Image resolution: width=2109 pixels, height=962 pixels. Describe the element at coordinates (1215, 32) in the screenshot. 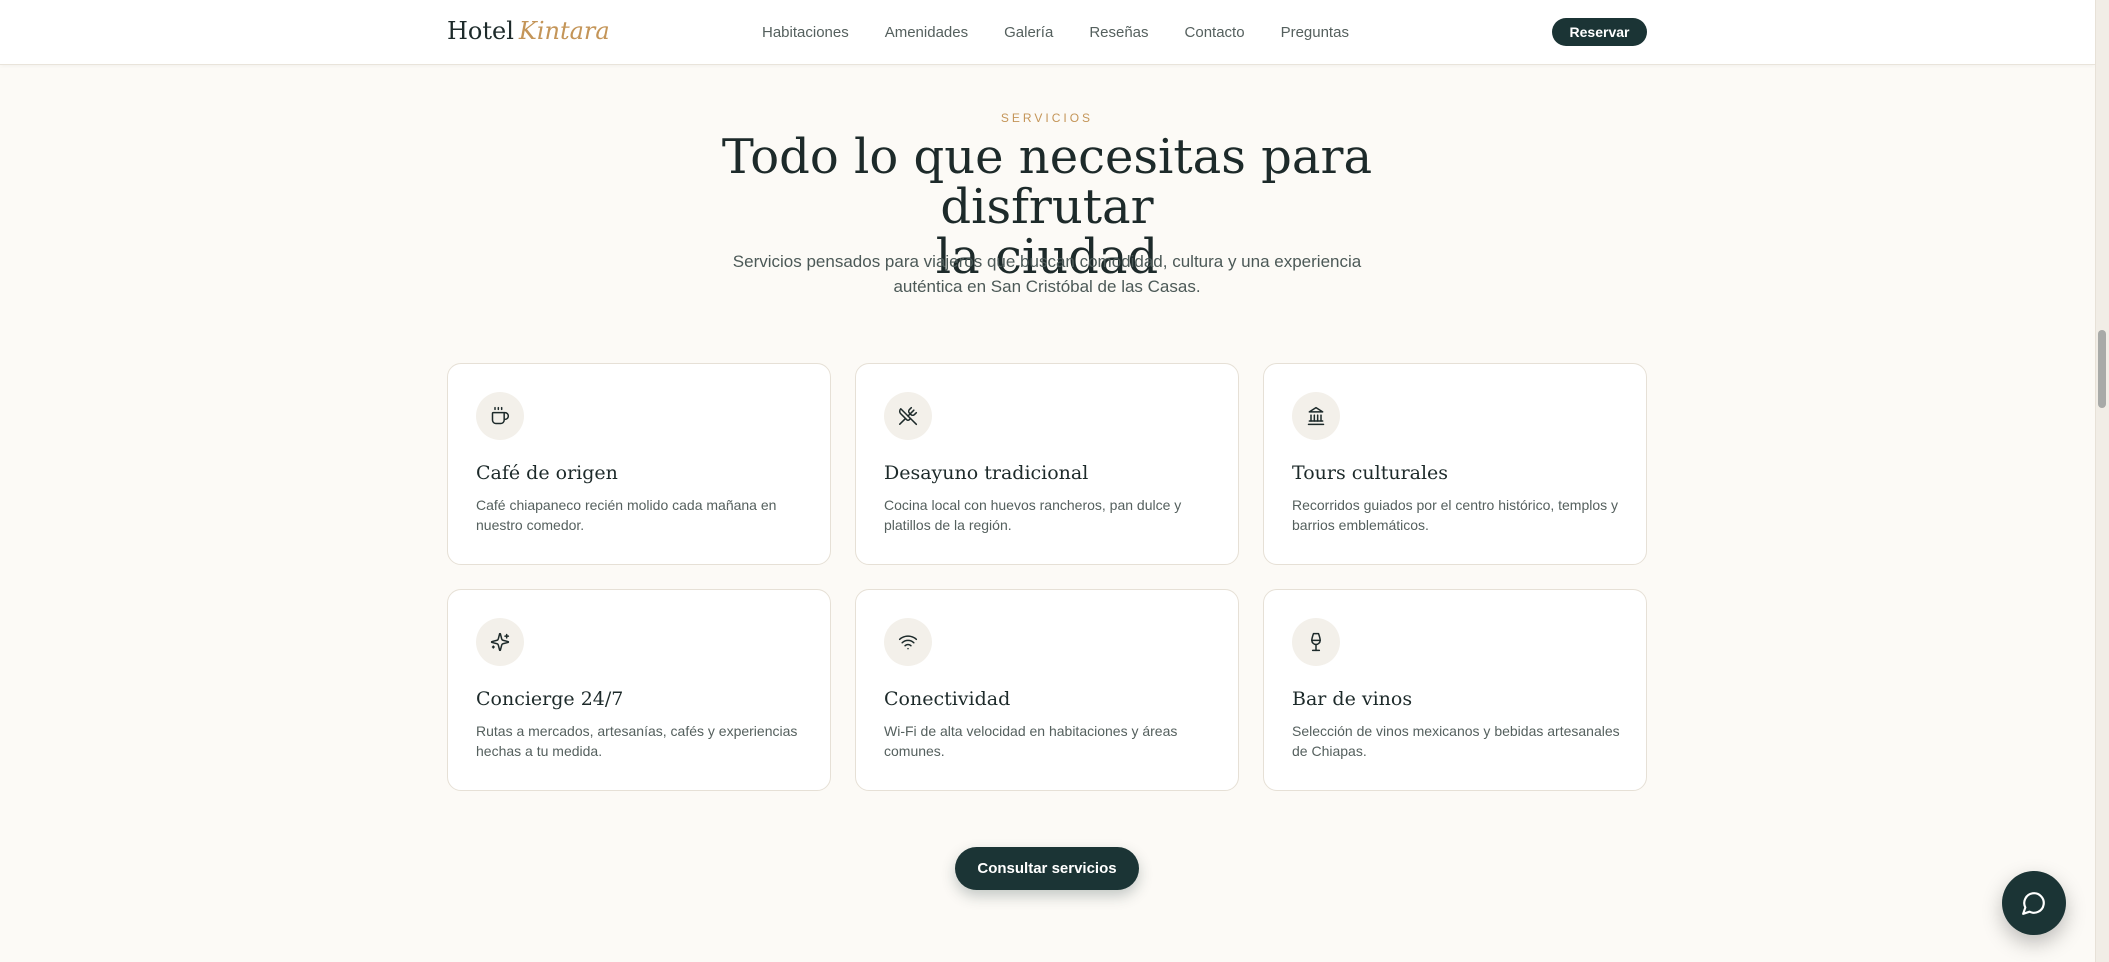

I see `nav-link-contacto: Contacto` at that location.